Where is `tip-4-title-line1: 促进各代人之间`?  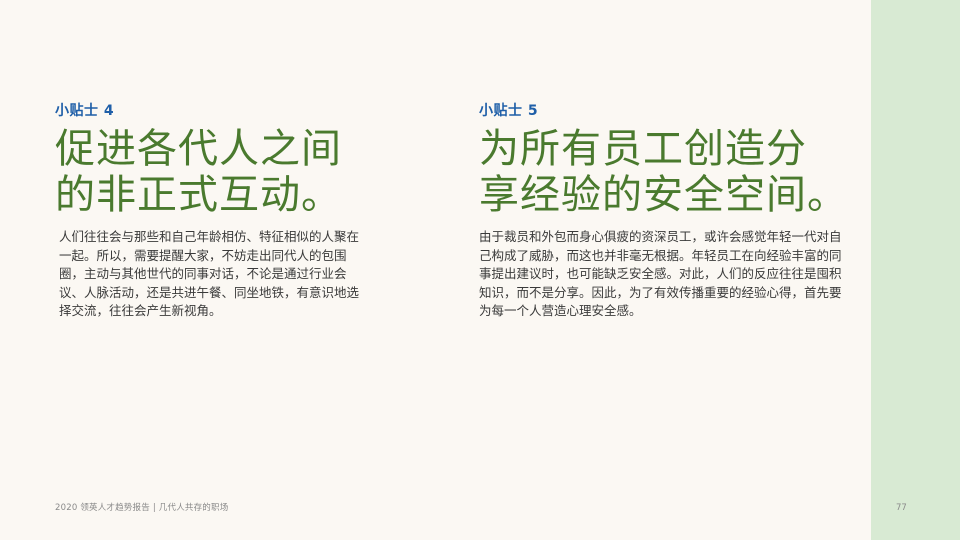
tip-4-title-line1: 促进各代人之间 is located at coordinates (198, 149).